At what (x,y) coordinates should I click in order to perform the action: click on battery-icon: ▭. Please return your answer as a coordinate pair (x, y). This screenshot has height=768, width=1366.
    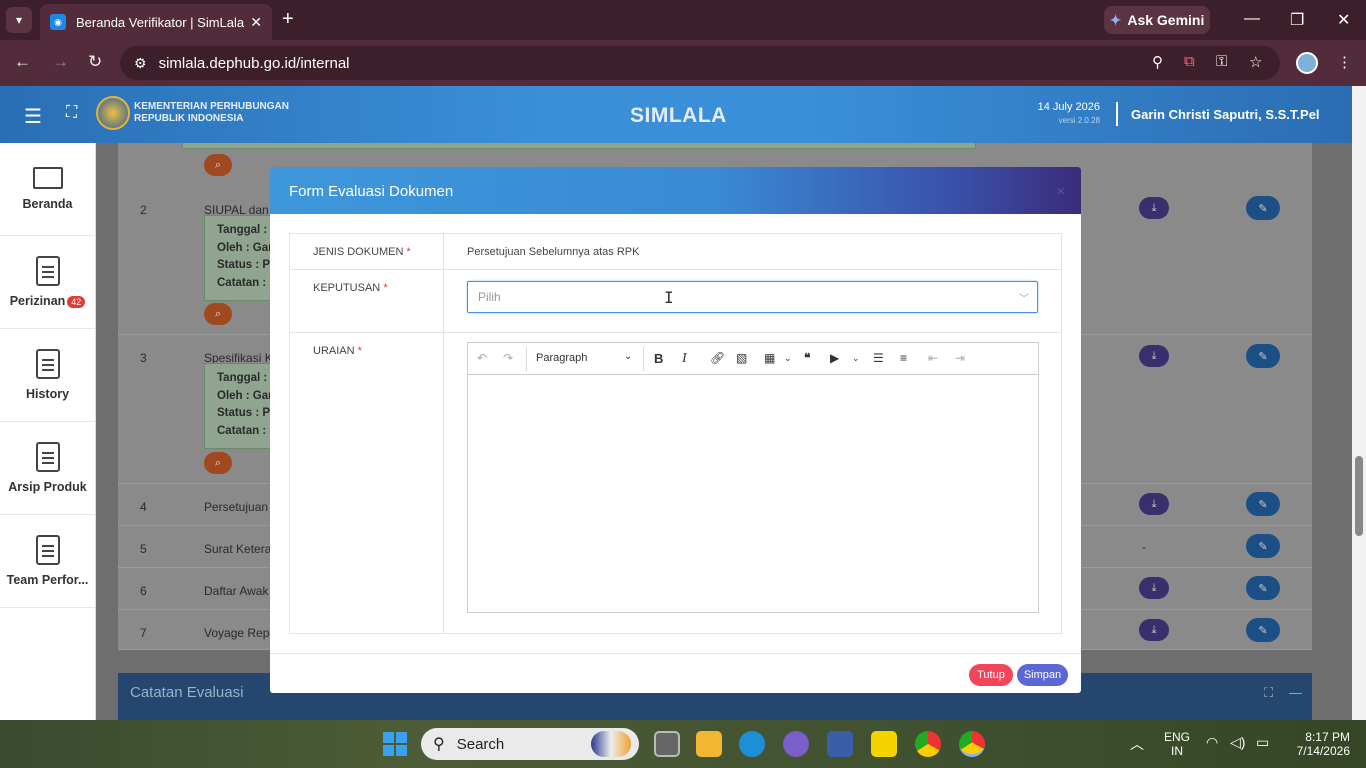
    Looking at the image, I should click on (1262, 742).